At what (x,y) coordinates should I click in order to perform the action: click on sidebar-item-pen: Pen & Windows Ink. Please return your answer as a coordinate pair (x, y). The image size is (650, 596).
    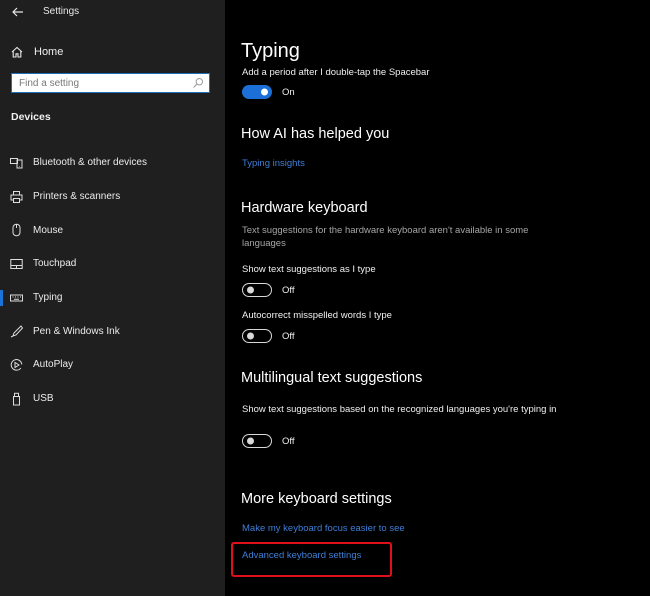
    Looking at the image, I should click on (112, 331).